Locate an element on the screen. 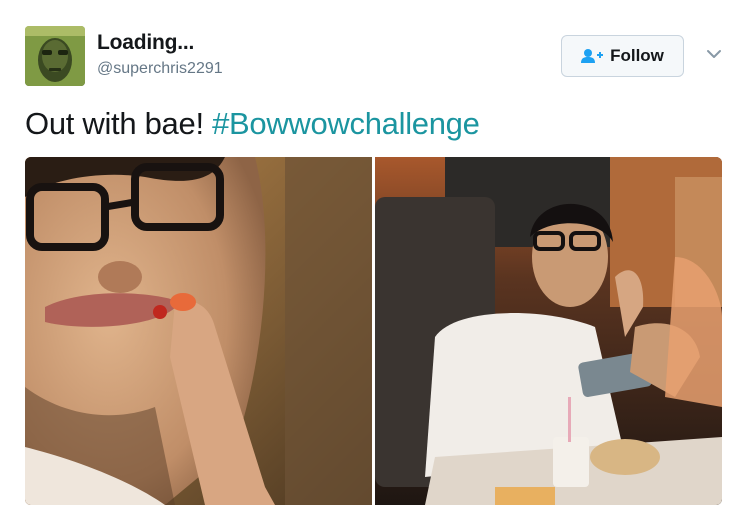 Image resolution: width=740 pixels, height=517 pixels. chevron-down-icon is located at coordinates (714, 54).